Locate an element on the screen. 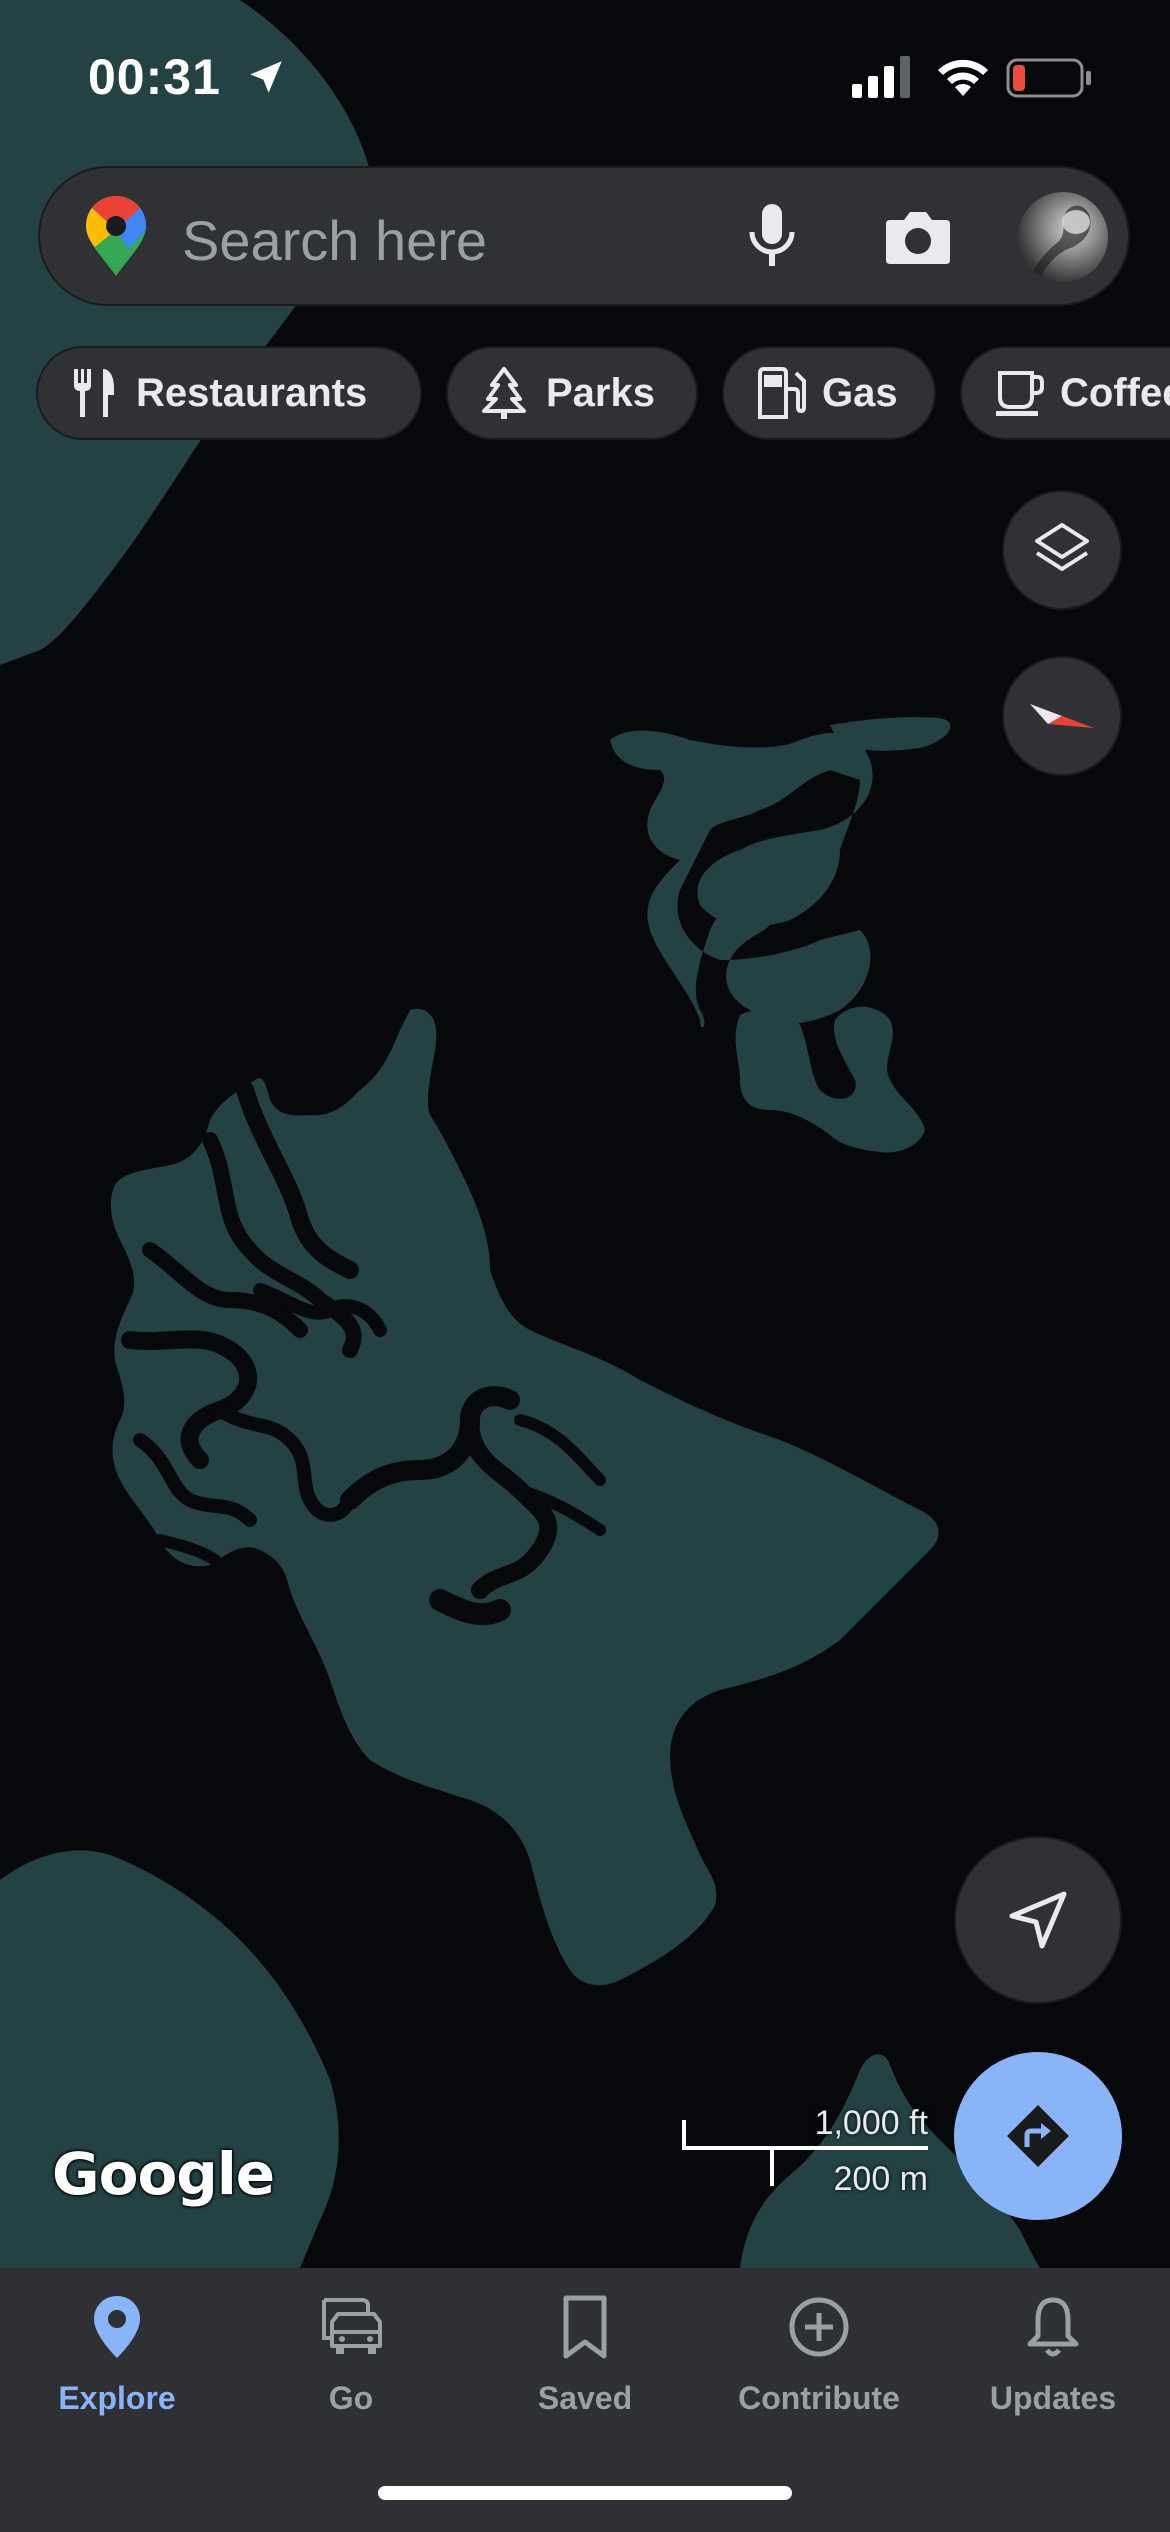  directions-icon is located at coordinates (1038, 2136).